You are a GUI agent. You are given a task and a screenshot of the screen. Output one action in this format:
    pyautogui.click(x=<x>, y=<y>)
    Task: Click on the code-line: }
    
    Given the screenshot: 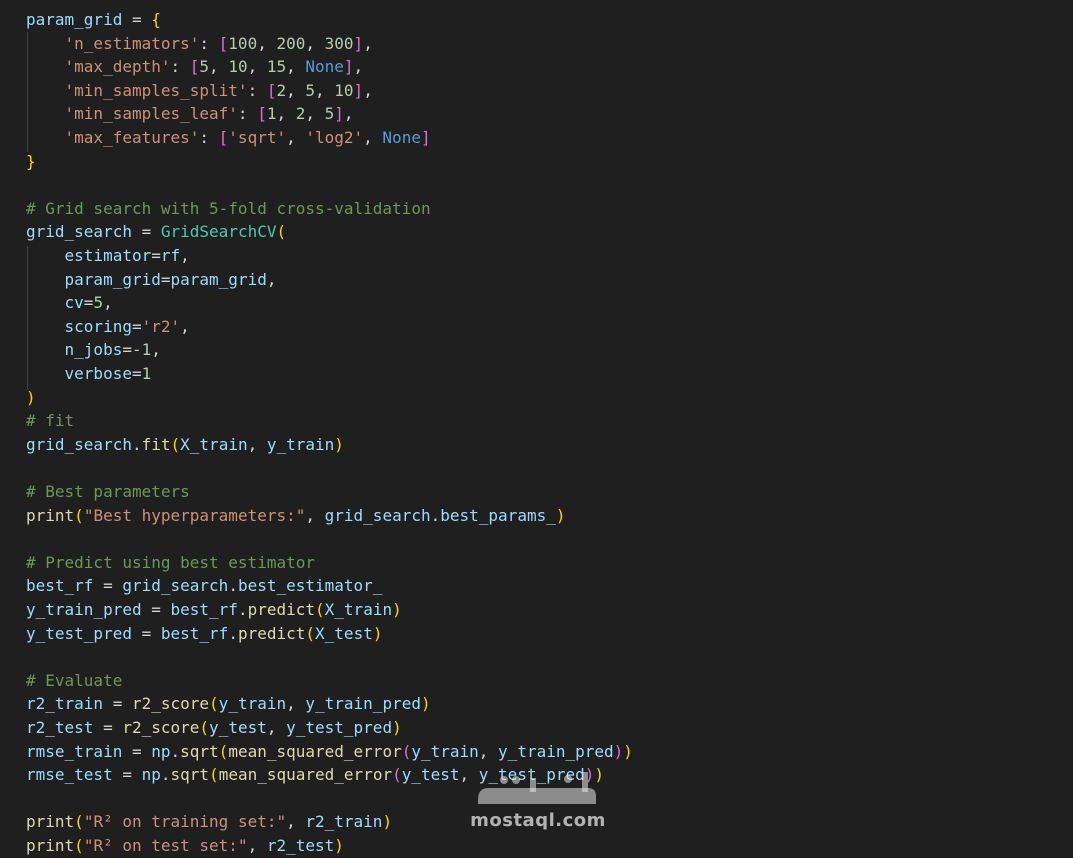 What is the action you would take?
    pyautogui.click(x=31, y=162)
    